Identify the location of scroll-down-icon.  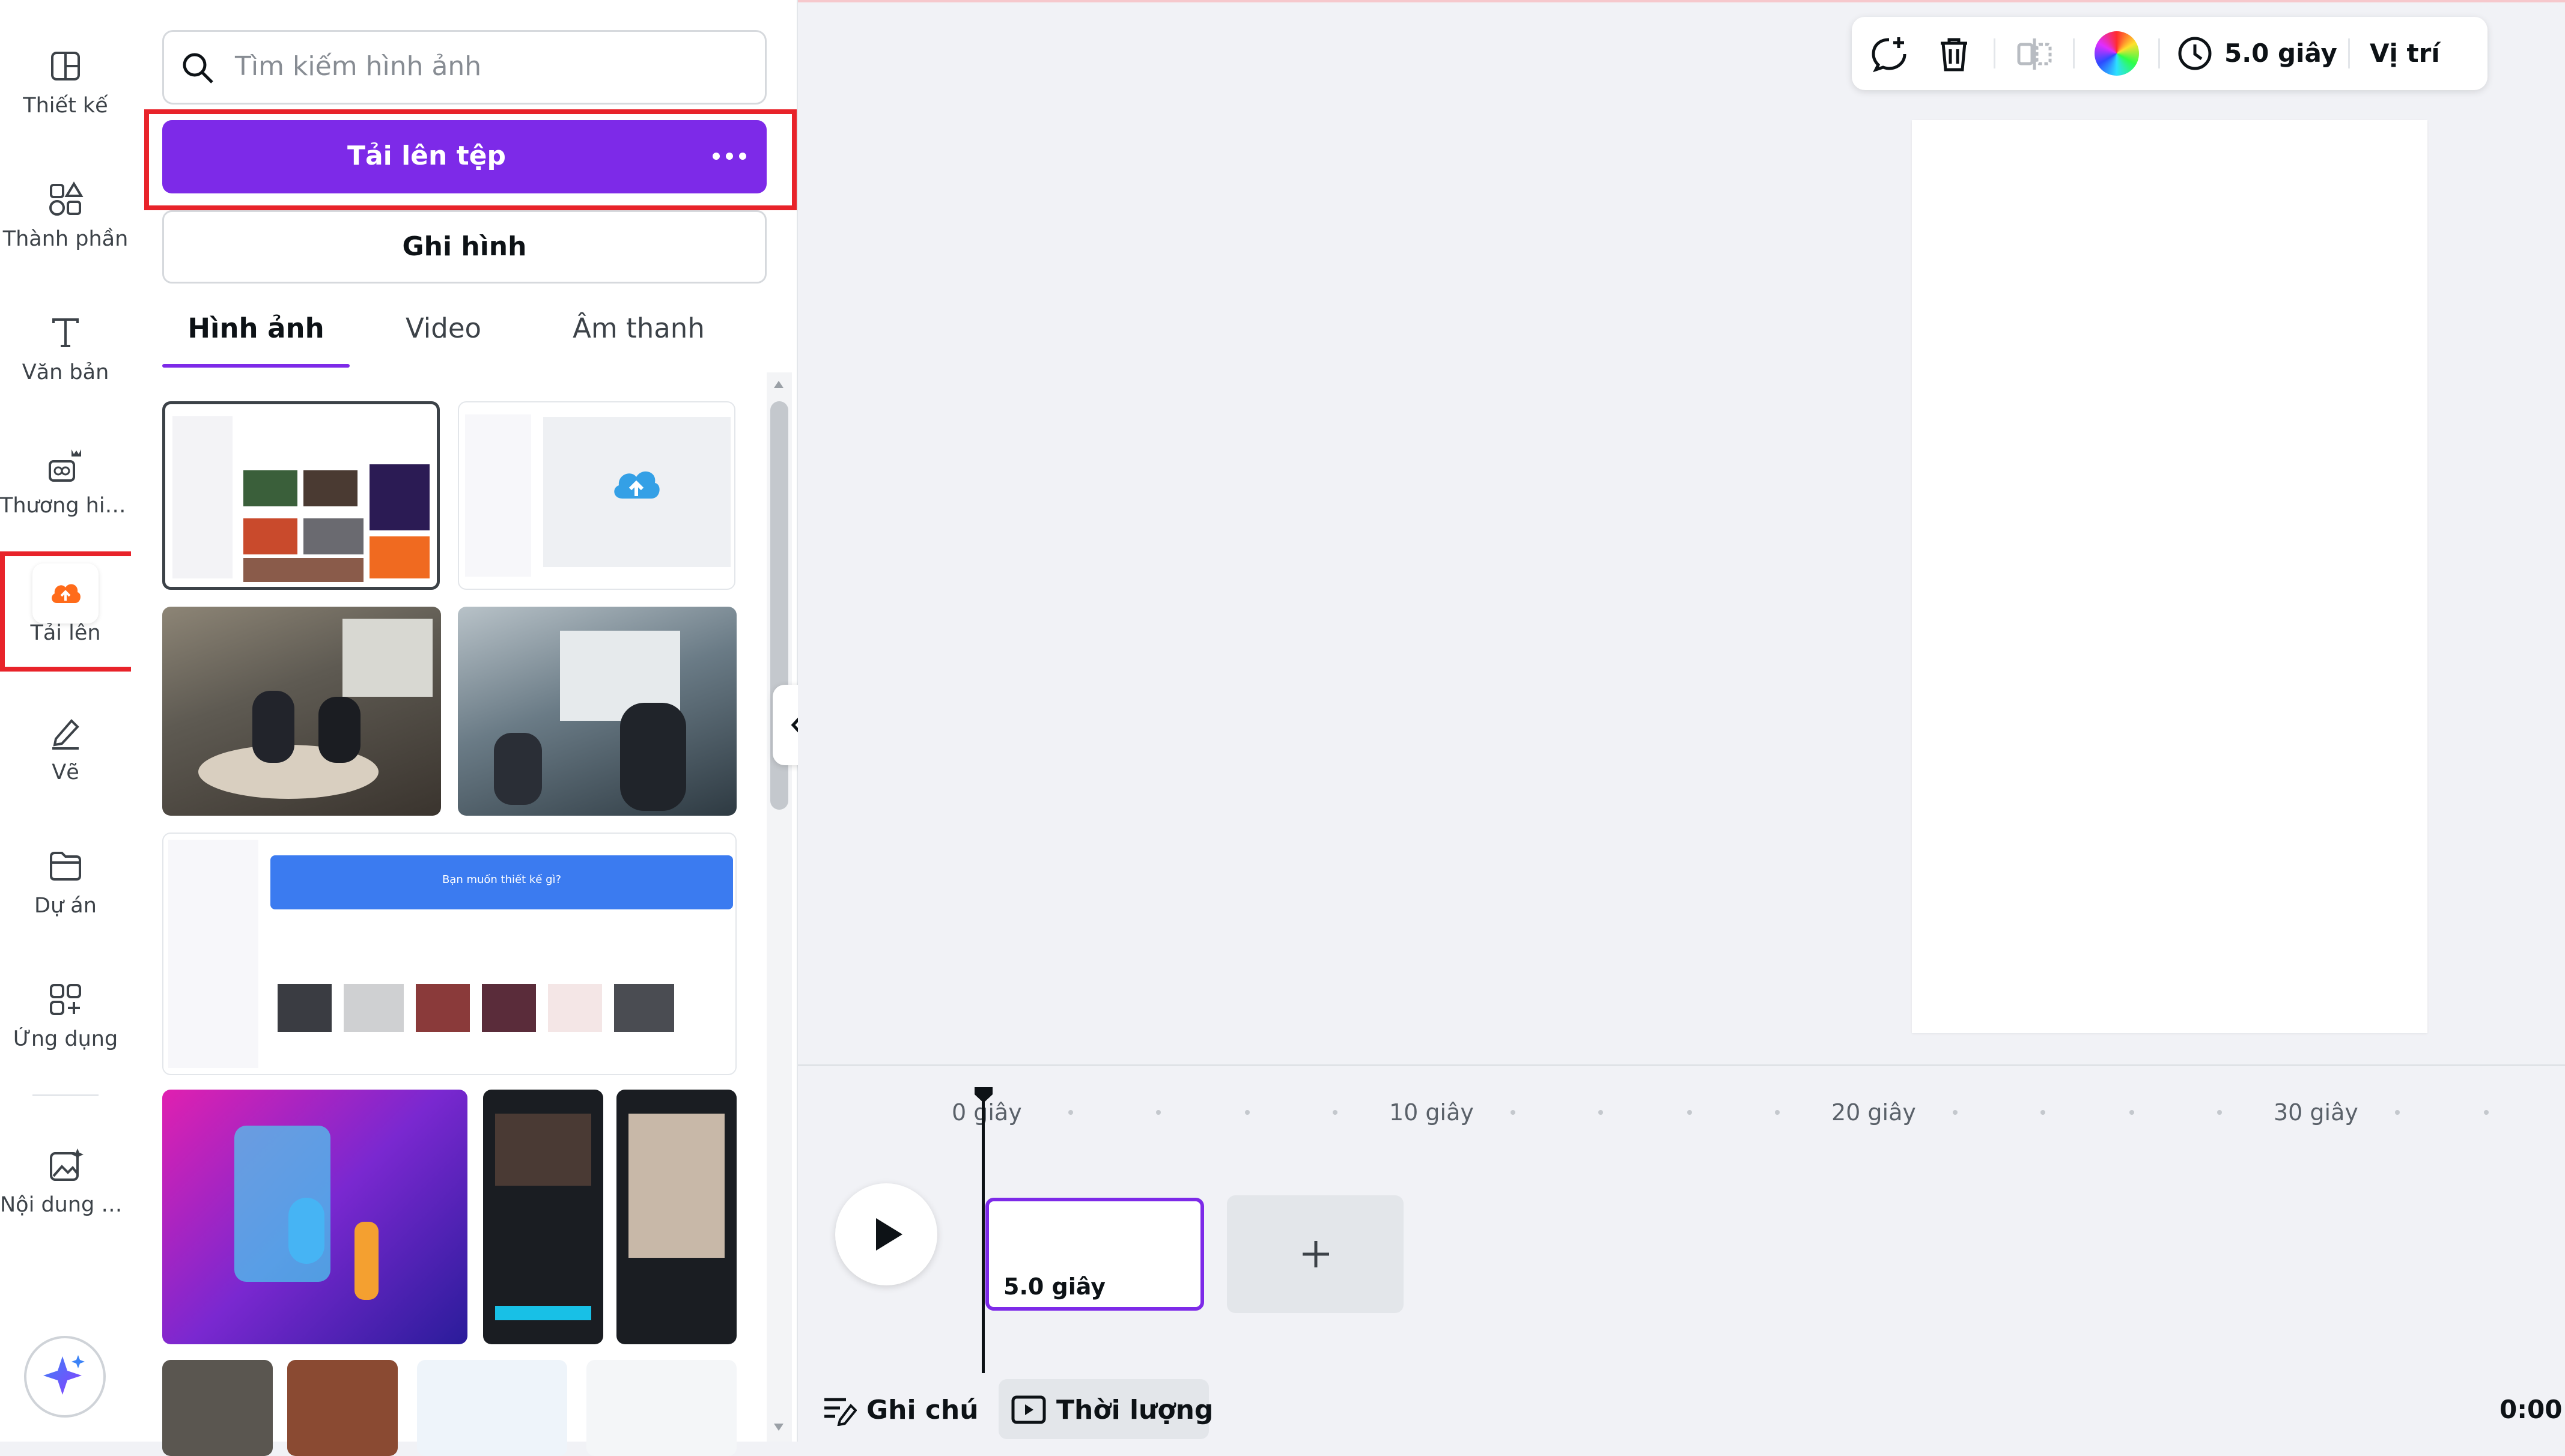
(778, 1427).